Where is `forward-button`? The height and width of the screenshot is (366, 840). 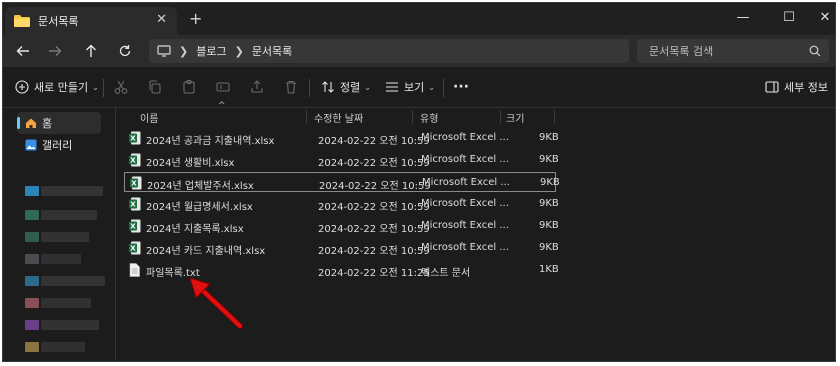 forward-button is located at coordinates (55, 51).